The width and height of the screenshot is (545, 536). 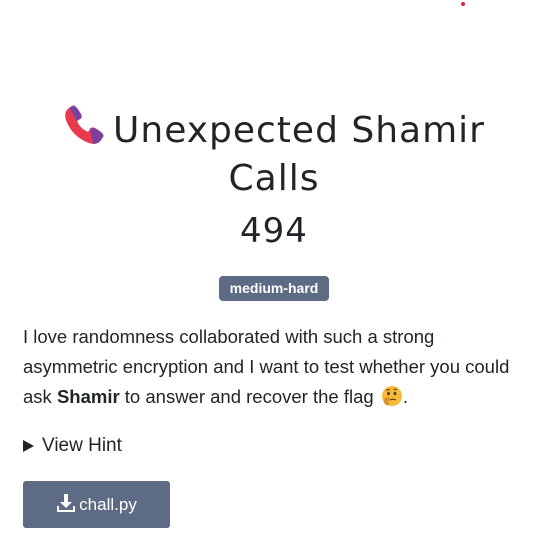 I want to click on download-file-name: chall.py, so click(x=108, y=504).